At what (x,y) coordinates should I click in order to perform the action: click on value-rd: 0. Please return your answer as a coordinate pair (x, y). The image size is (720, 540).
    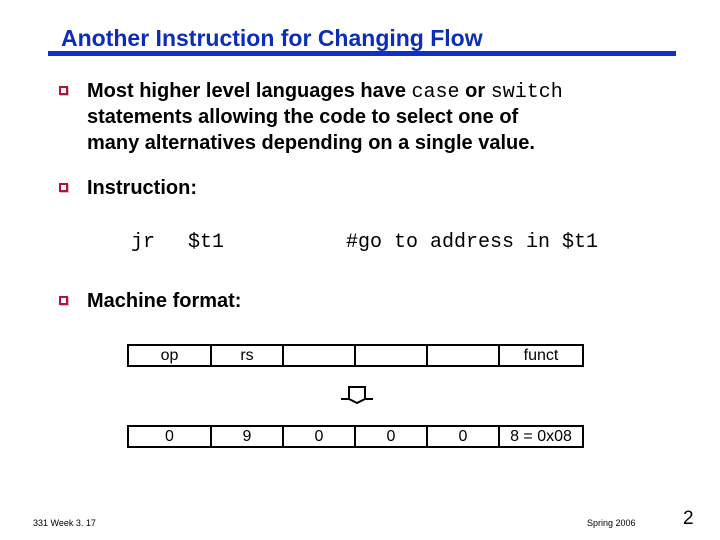
    Looking at the image, I should click on (392, 436).